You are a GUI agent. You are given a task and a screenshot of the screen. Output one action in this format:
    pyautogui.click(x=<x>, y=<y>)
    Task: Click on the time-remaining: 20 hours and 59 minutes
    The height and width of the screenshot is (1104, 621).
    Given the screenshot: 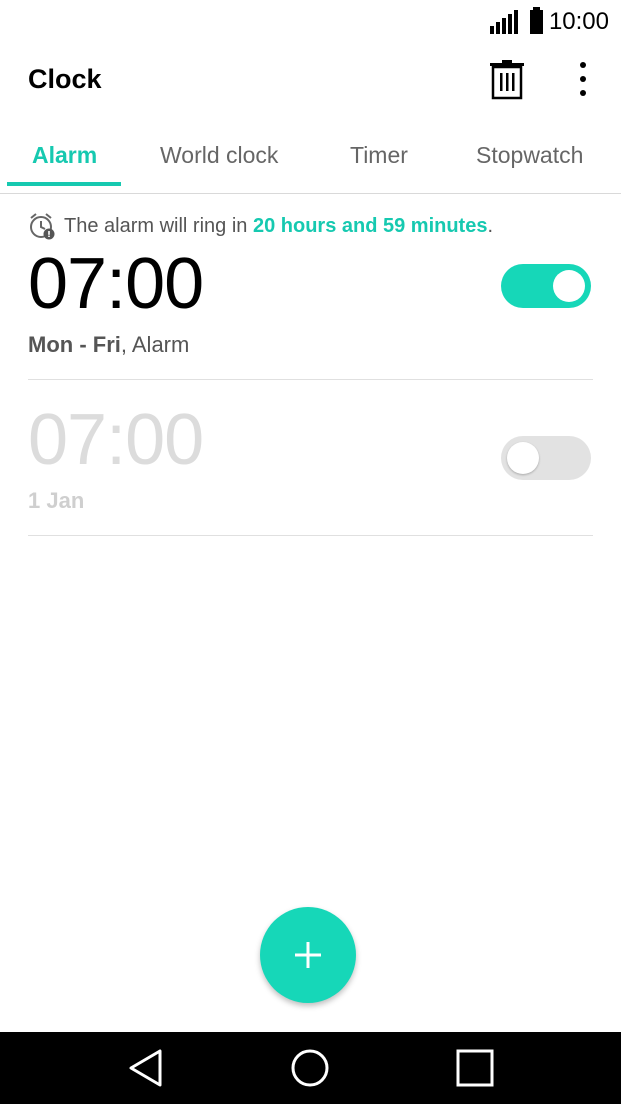 What is the action you would take?
    pyautogui.click(x=370, y=225)
    